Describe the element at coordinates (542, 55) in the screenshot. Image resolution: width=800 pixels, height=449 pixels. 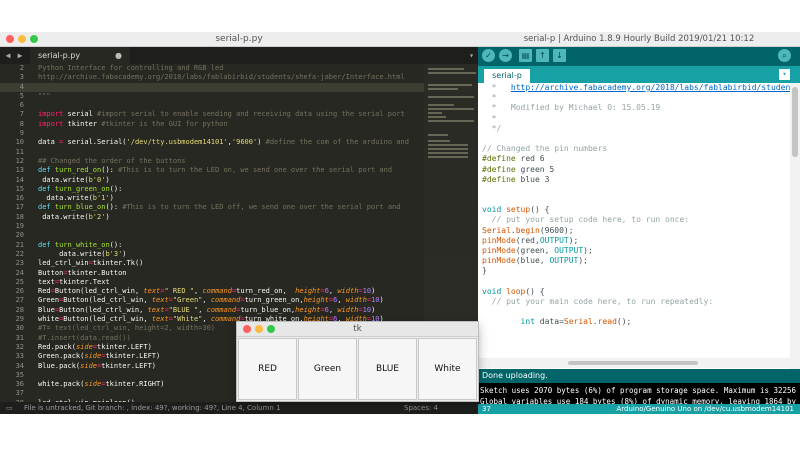
I see `open-sketch-button: ↑` at that location.